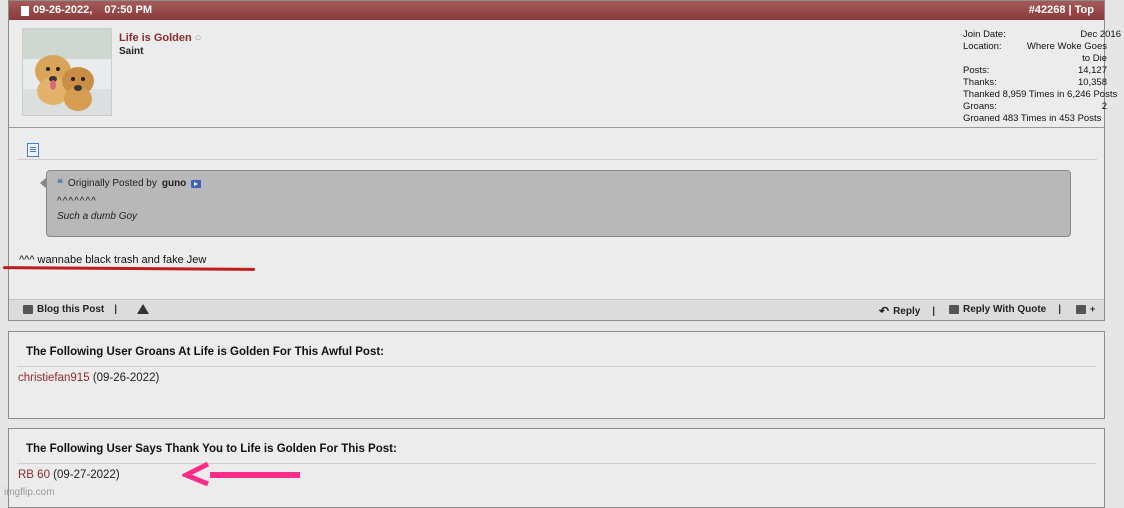  I want to click on quote-prefix: Originally Posted by, so click(112, 183).